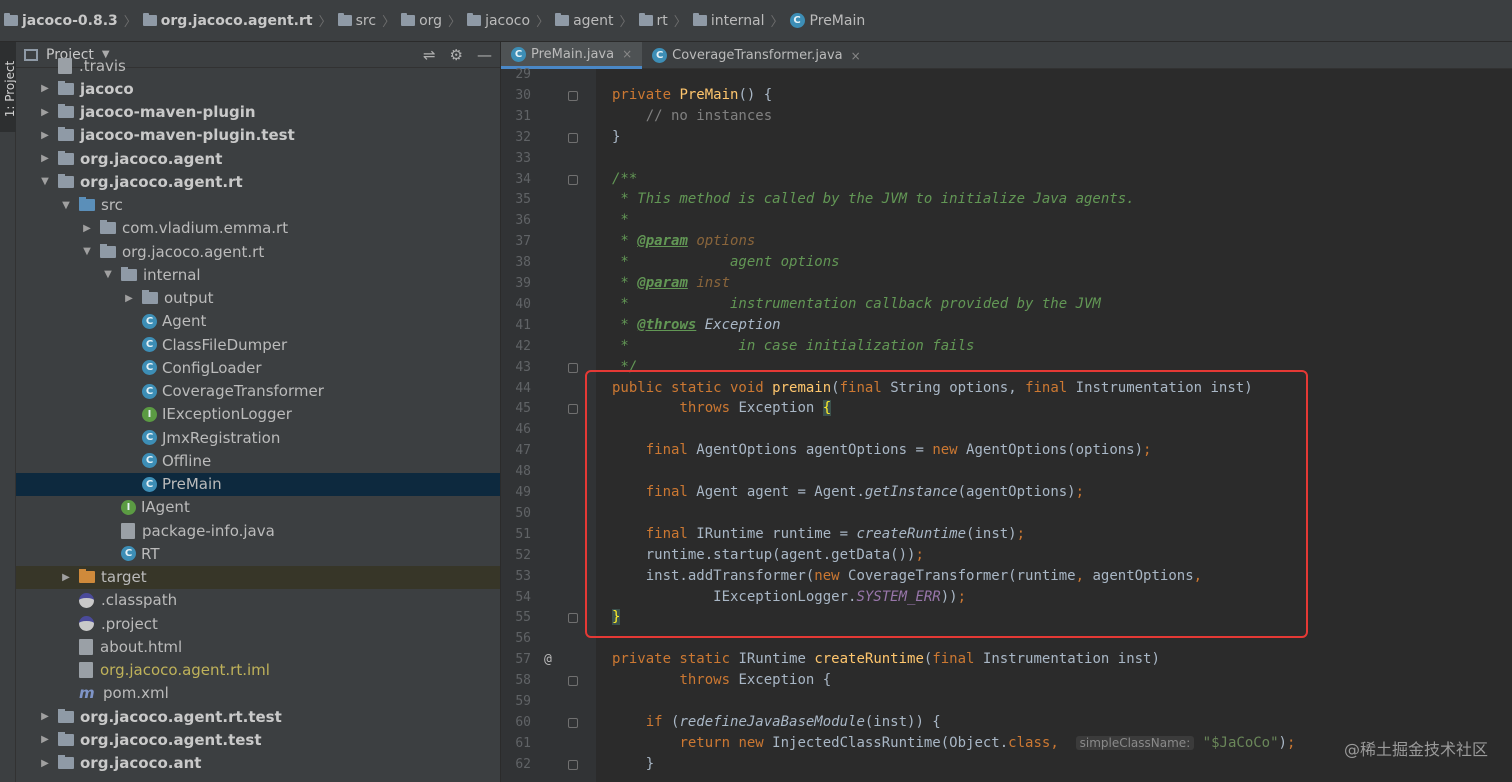 The image size is (1512, 782). I want to click on breadcrumb-item: org 〉, so click(434, 20).